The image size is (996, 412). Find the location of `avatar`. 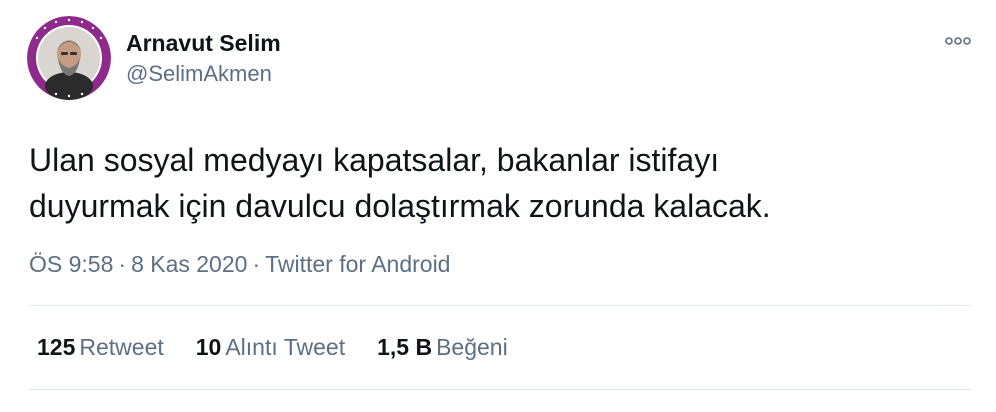

avatar is located at coordinates (69, 58).